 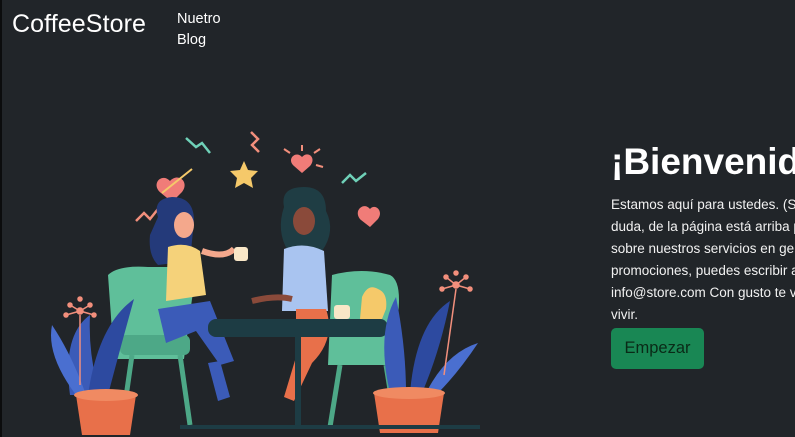 I want to click on start-button: Empezar, so click(x=657, y=348).